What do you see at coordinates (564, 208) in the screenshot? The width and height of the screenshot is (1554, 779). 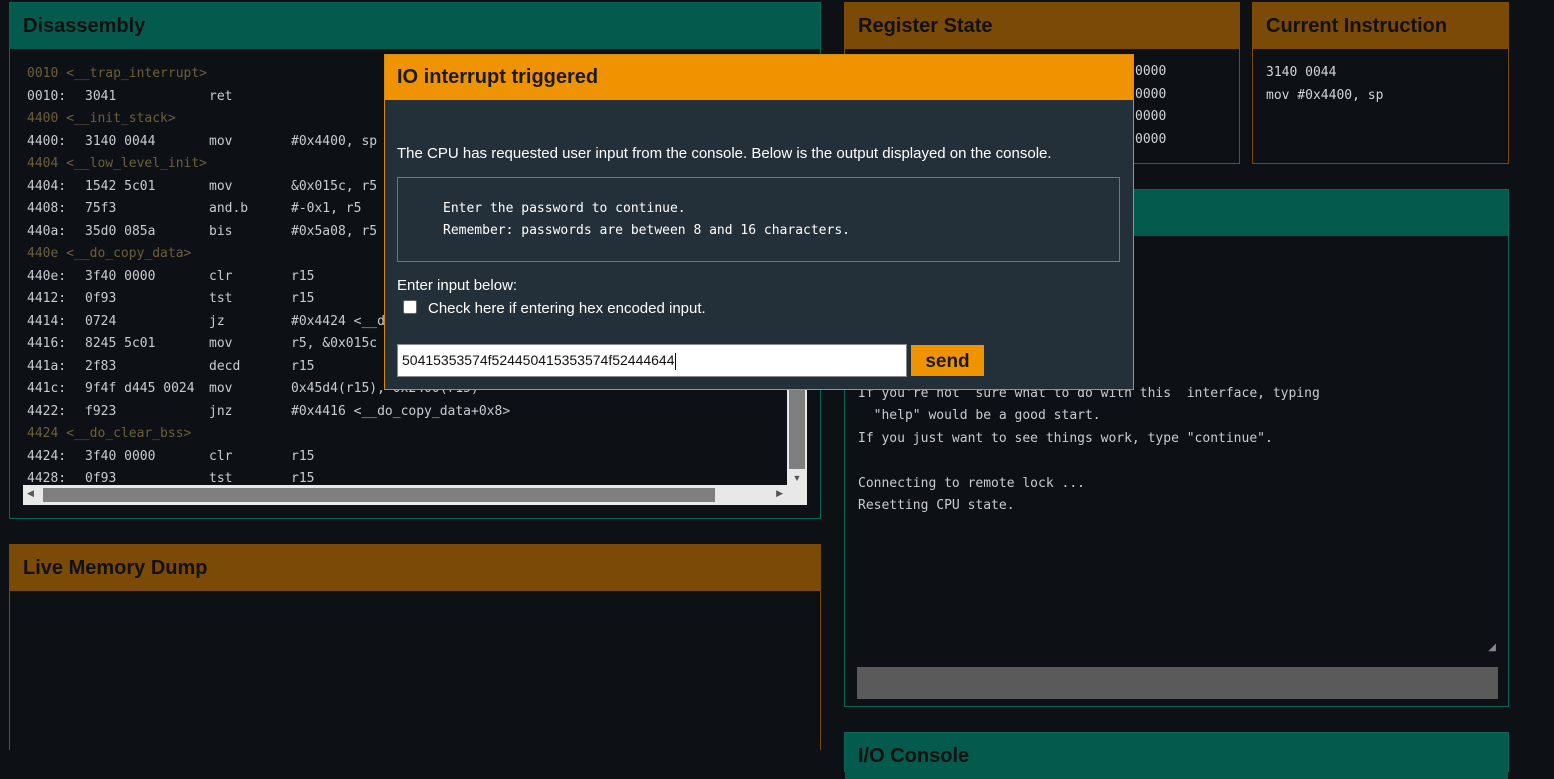 I see `console-output-line: Enter the password to continue.` at bounding box center [564, 208].